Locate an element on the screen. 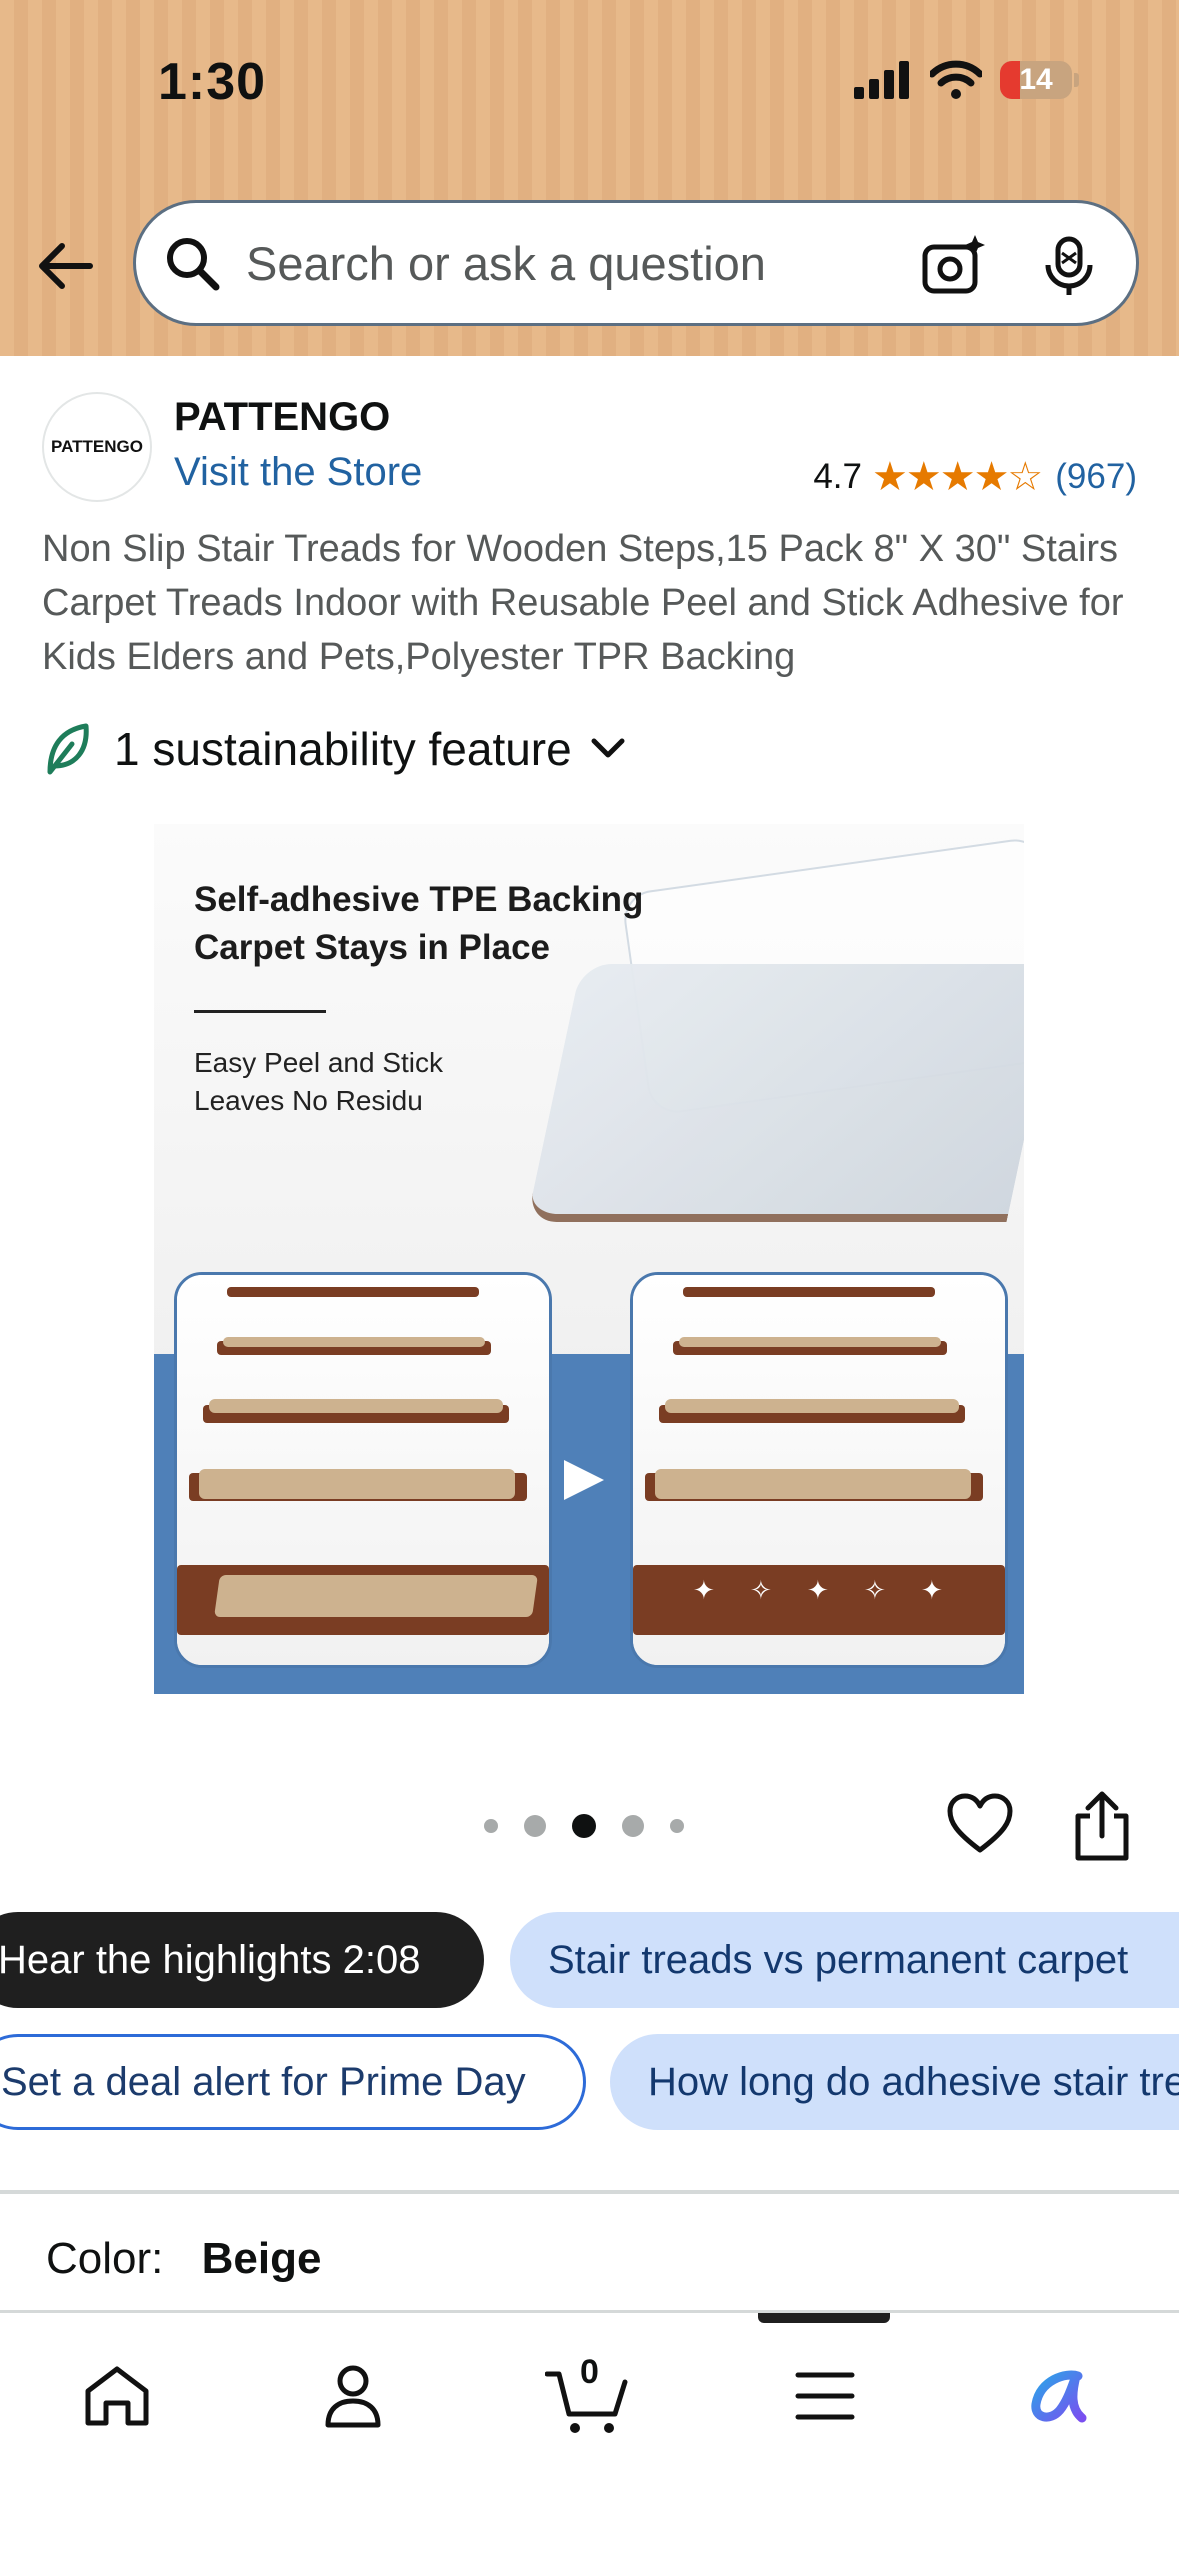  search-input is located at coordinates (556, 263).